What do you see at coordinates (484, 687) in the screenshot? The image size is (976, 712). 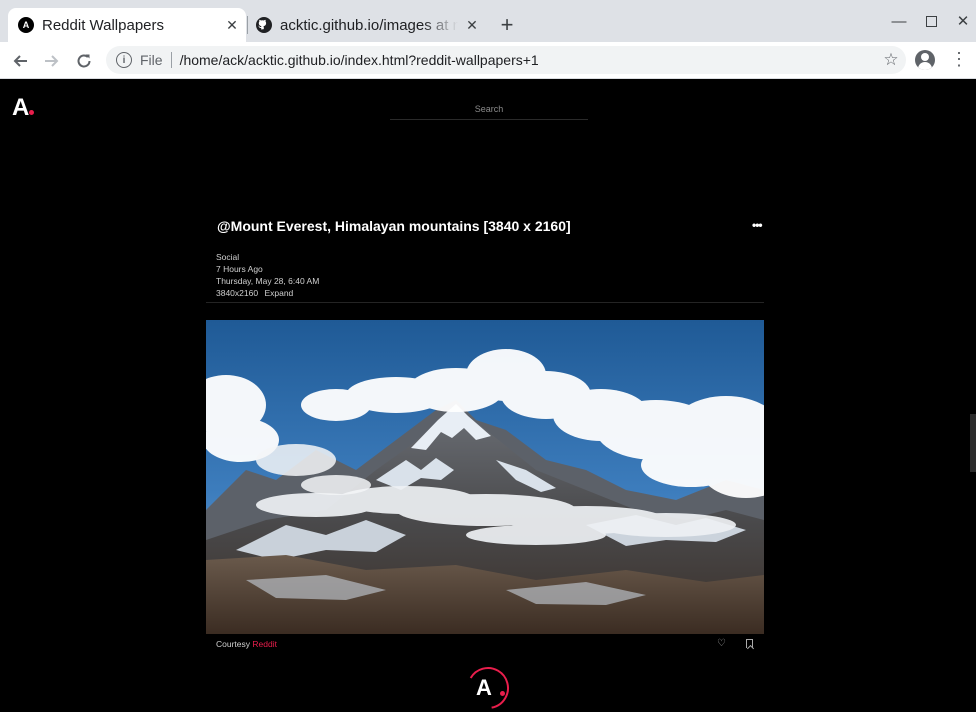 I see `loader-logo-letter: A` at bounding box center [484, 687].